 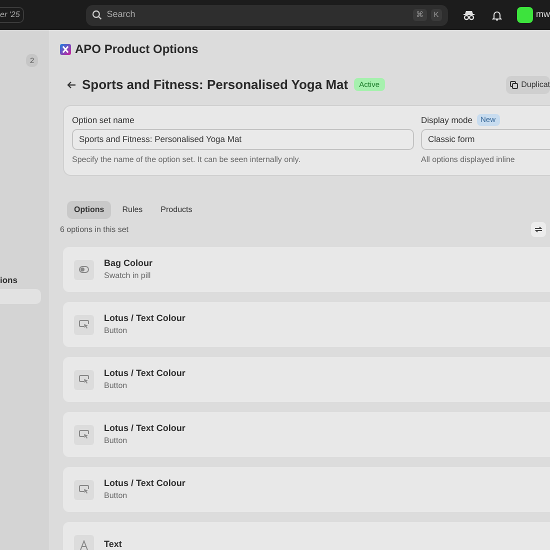 What do you see at coordinates (97, 15) in the screenshot?
I see `search-icon` at bounding box center [97, 15].